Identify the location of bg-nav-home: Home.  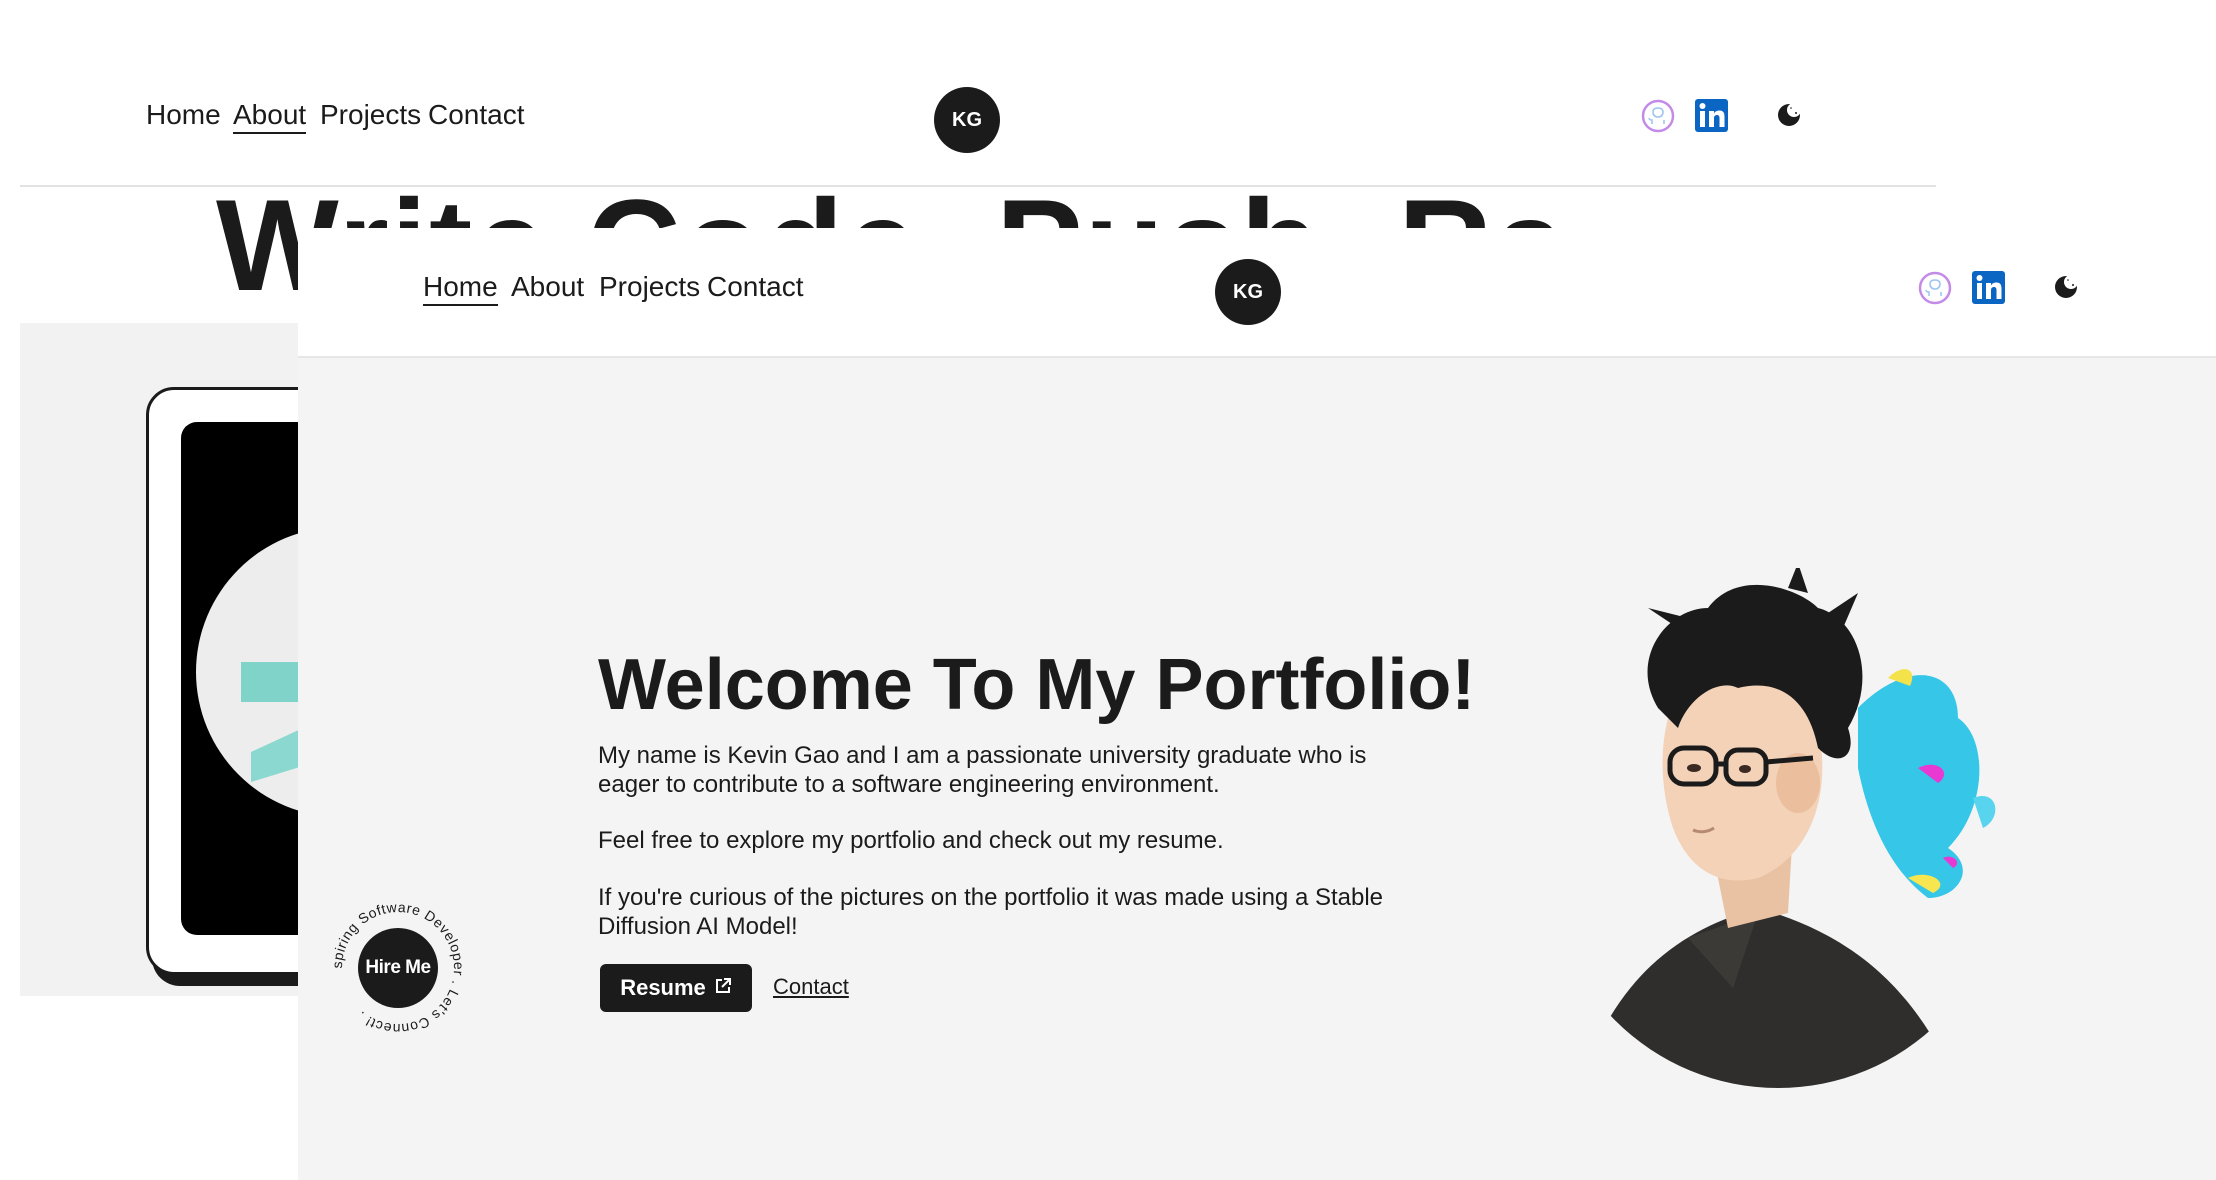
(183, 115).